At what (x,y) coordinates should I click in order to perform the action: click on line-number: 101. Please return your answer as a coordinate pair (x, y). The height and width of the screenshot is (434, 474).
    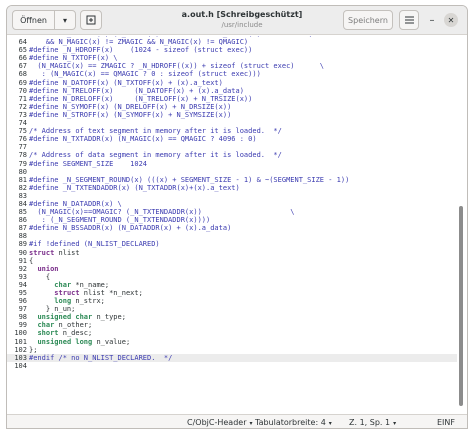
    Looking at the image, I should click on (20, 341).